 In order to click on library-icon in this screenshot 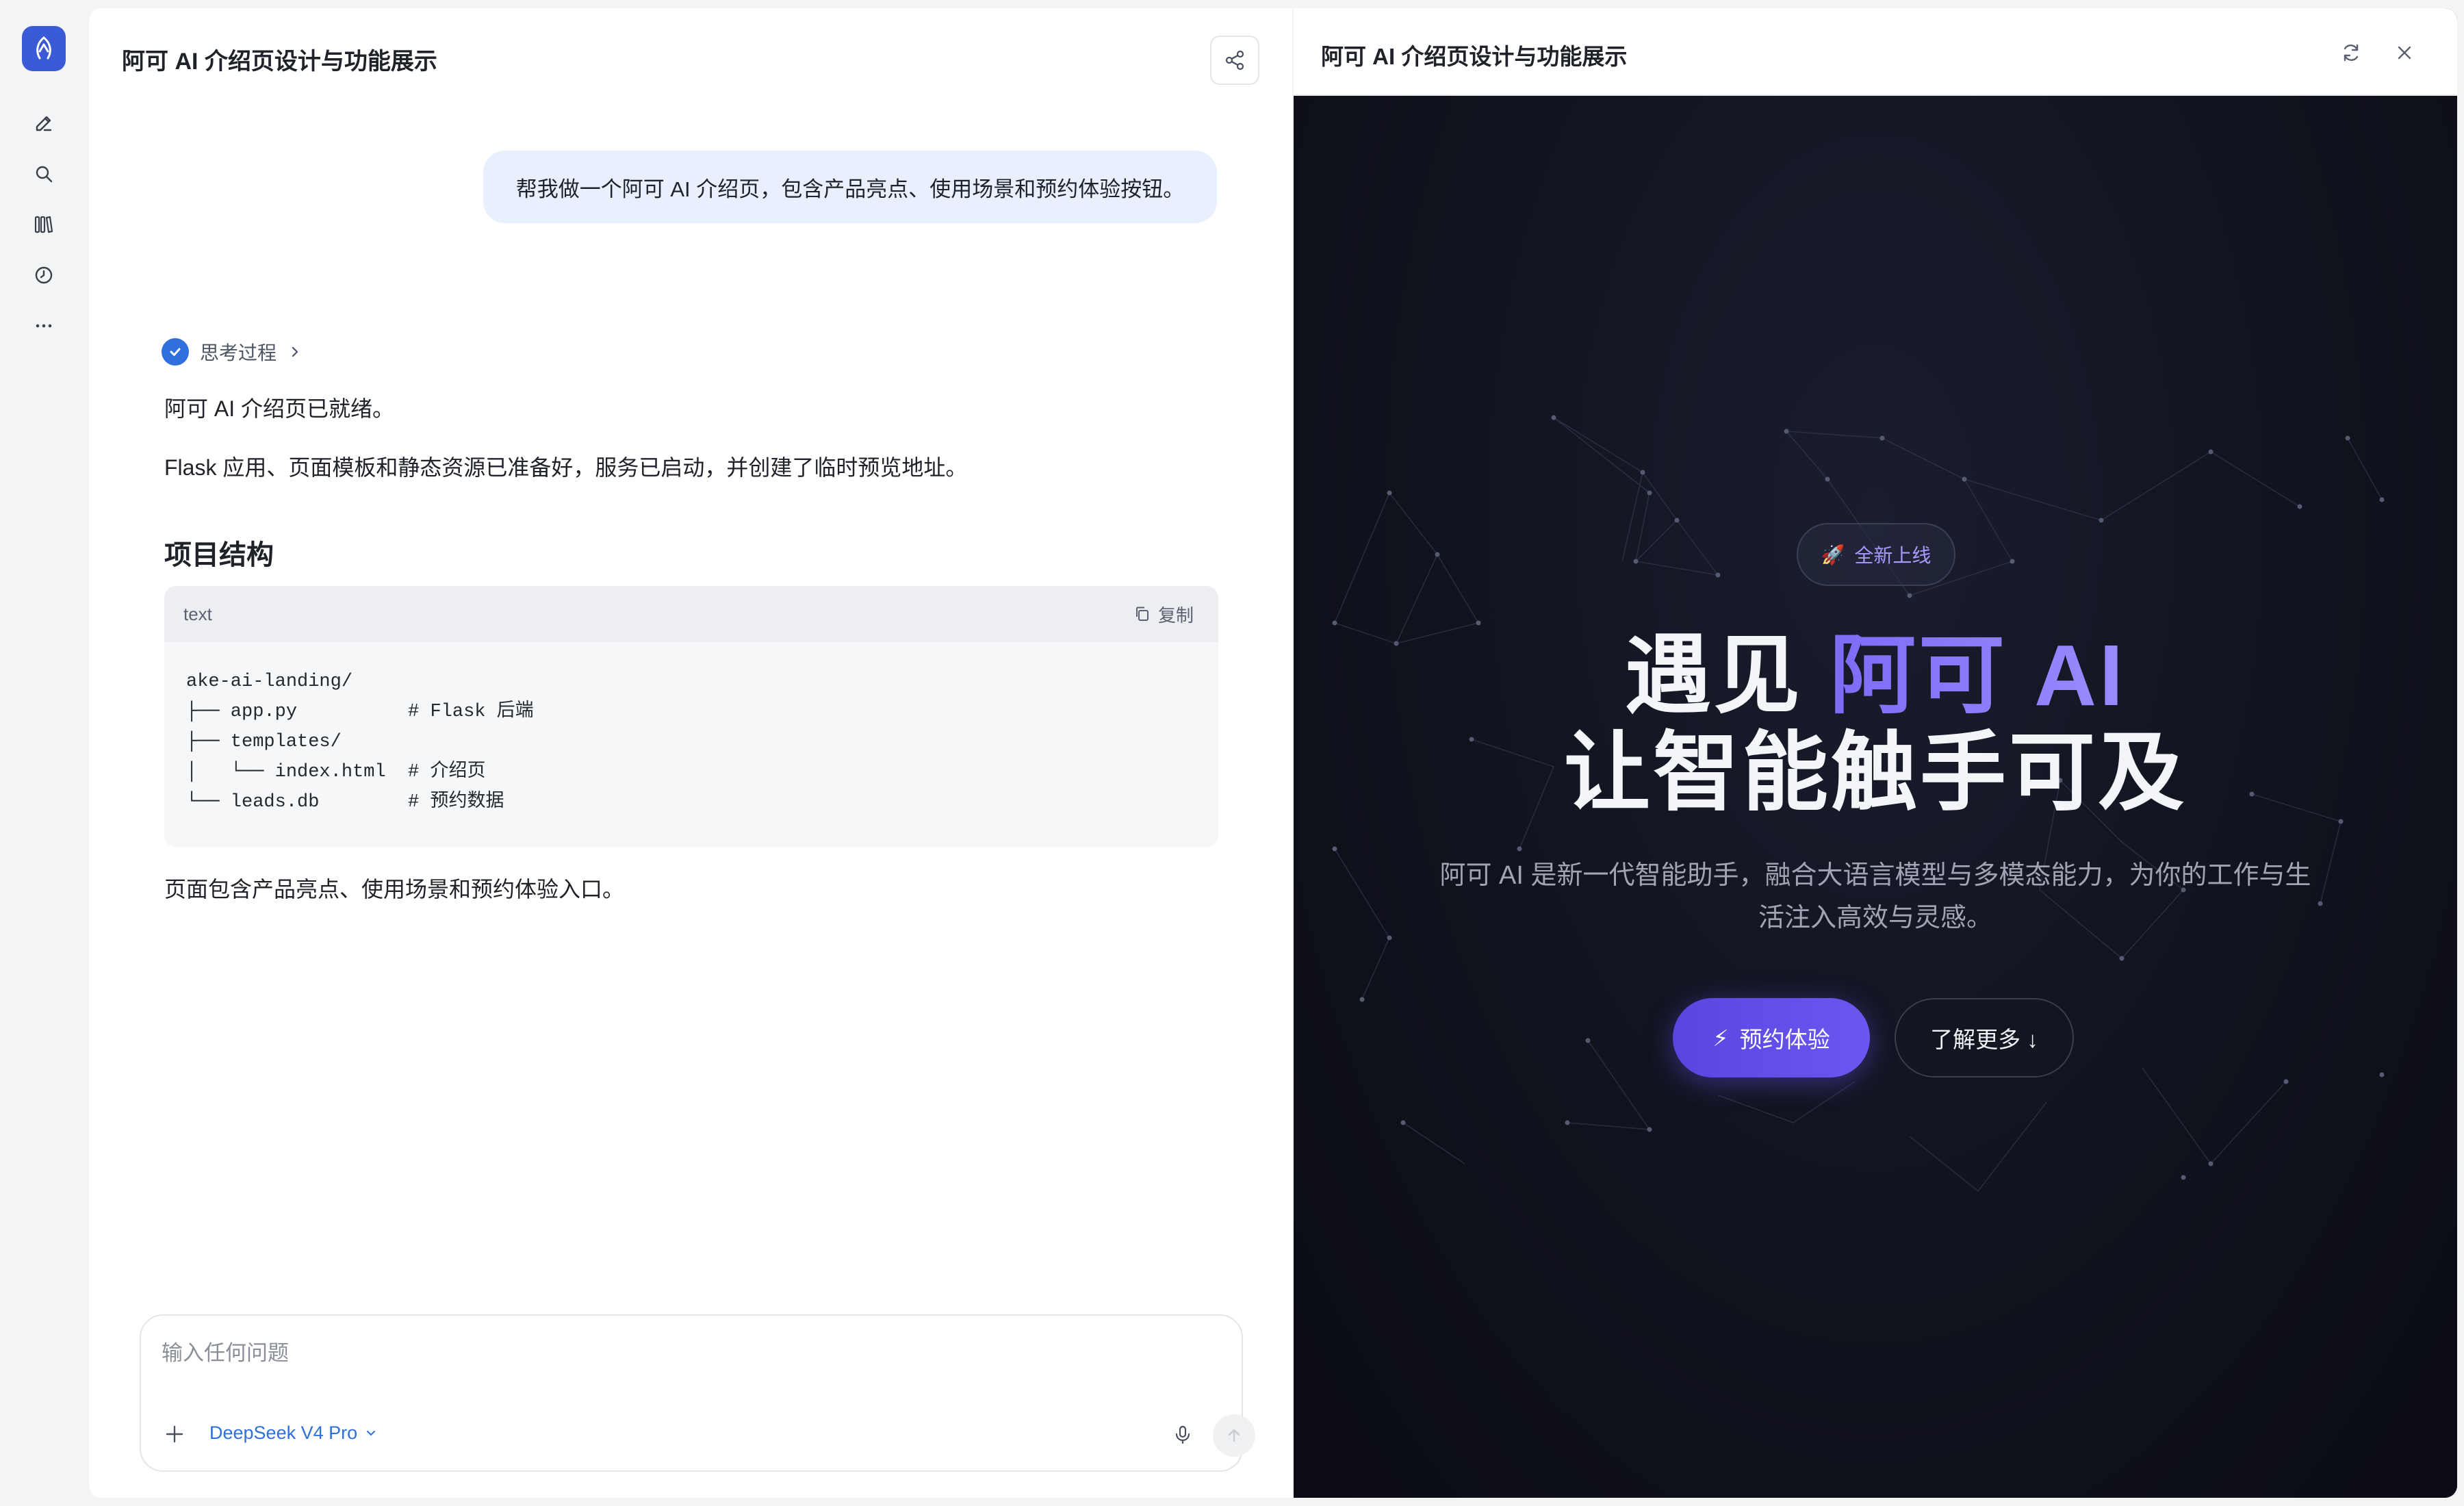, I will do `click(43, 224)`.